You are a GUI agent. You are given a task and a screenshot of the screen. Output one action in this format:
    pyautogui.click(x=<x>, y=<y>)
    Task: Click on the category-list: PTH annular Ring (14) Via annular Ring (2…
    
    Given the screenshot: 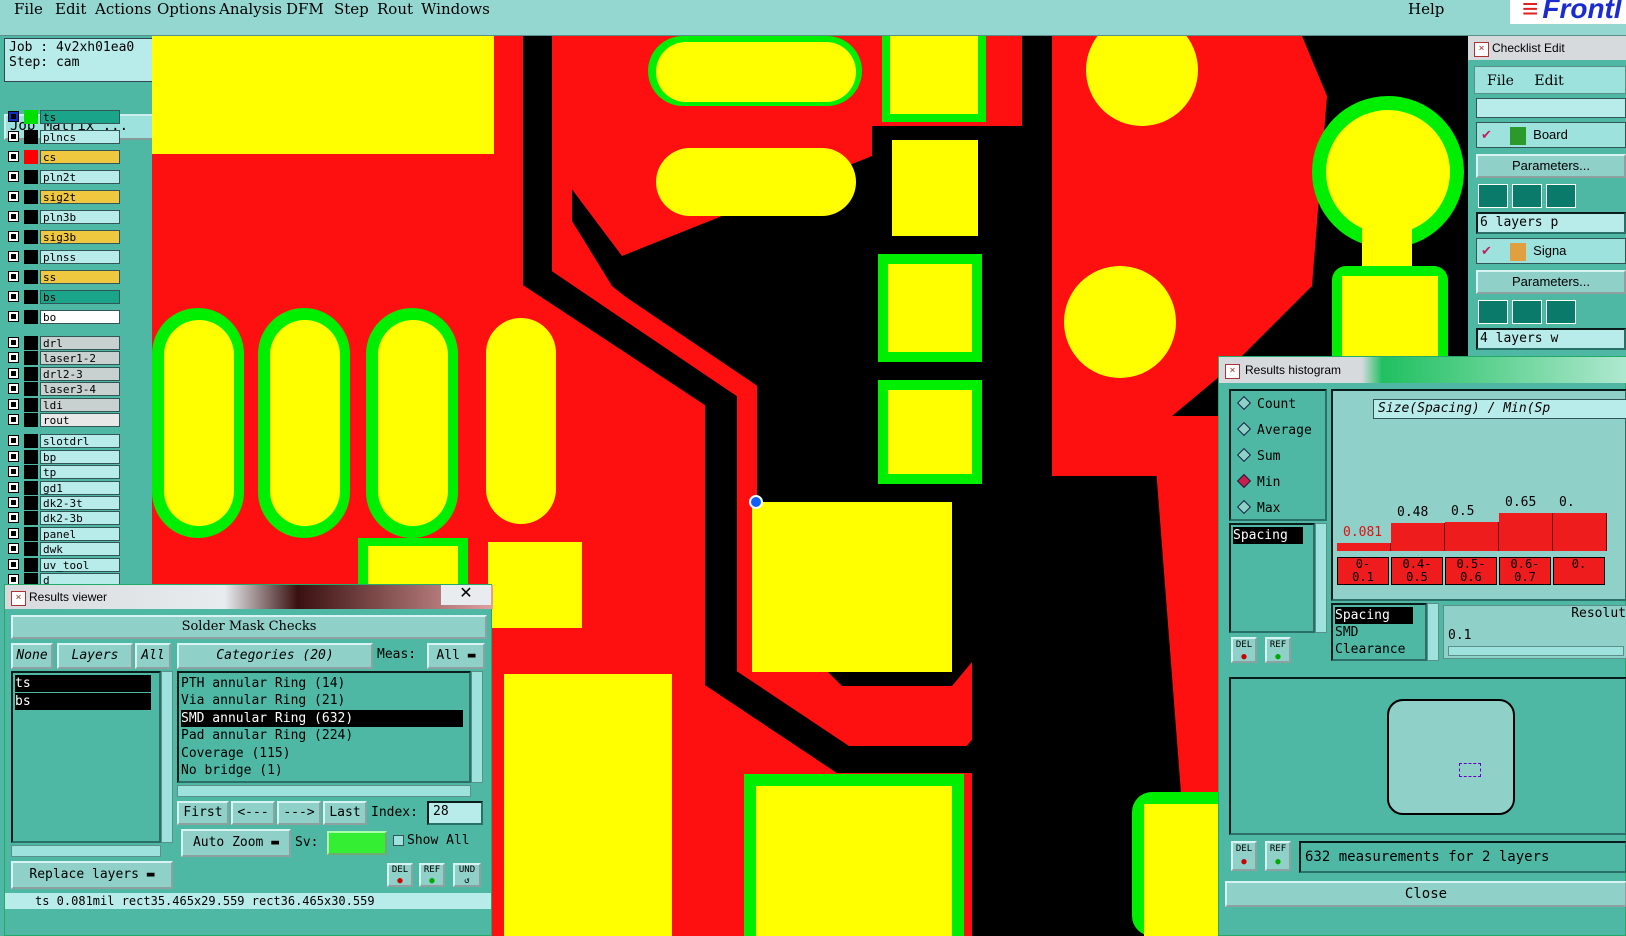 What is the action you would take?
    pyautogui.click(x=324, y=727)
    